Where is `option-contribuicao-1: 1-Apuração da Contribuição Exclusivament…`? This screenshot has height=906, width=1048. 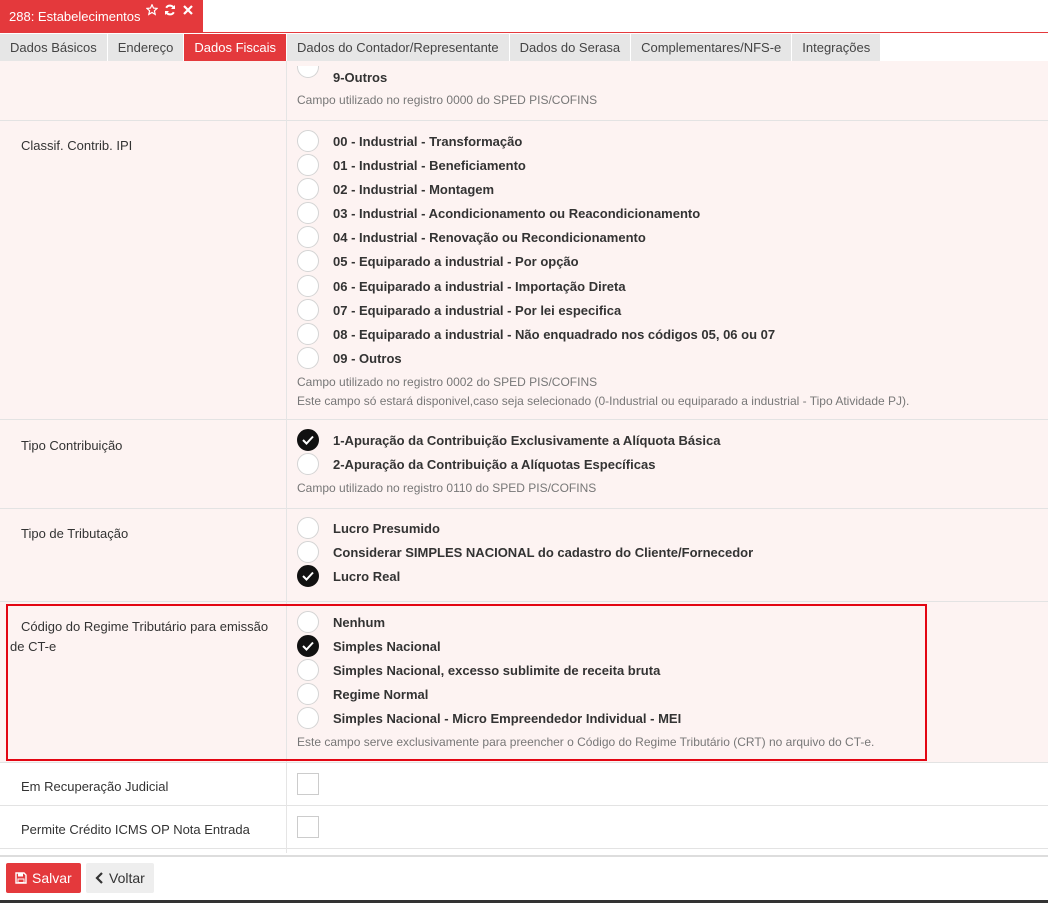
option-contribuicao-1: 1-Apuração da Contribuição Exclusivament… is located at coordinates (508, 440).